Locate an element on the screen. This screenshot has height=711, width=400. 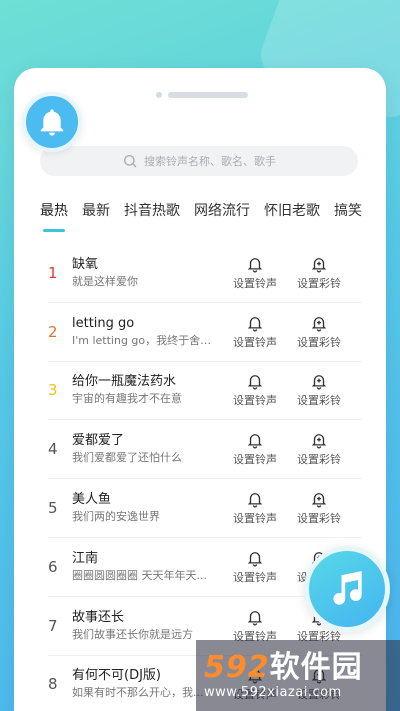
song-title: 缺氧 is located at coordinates (85, 264).